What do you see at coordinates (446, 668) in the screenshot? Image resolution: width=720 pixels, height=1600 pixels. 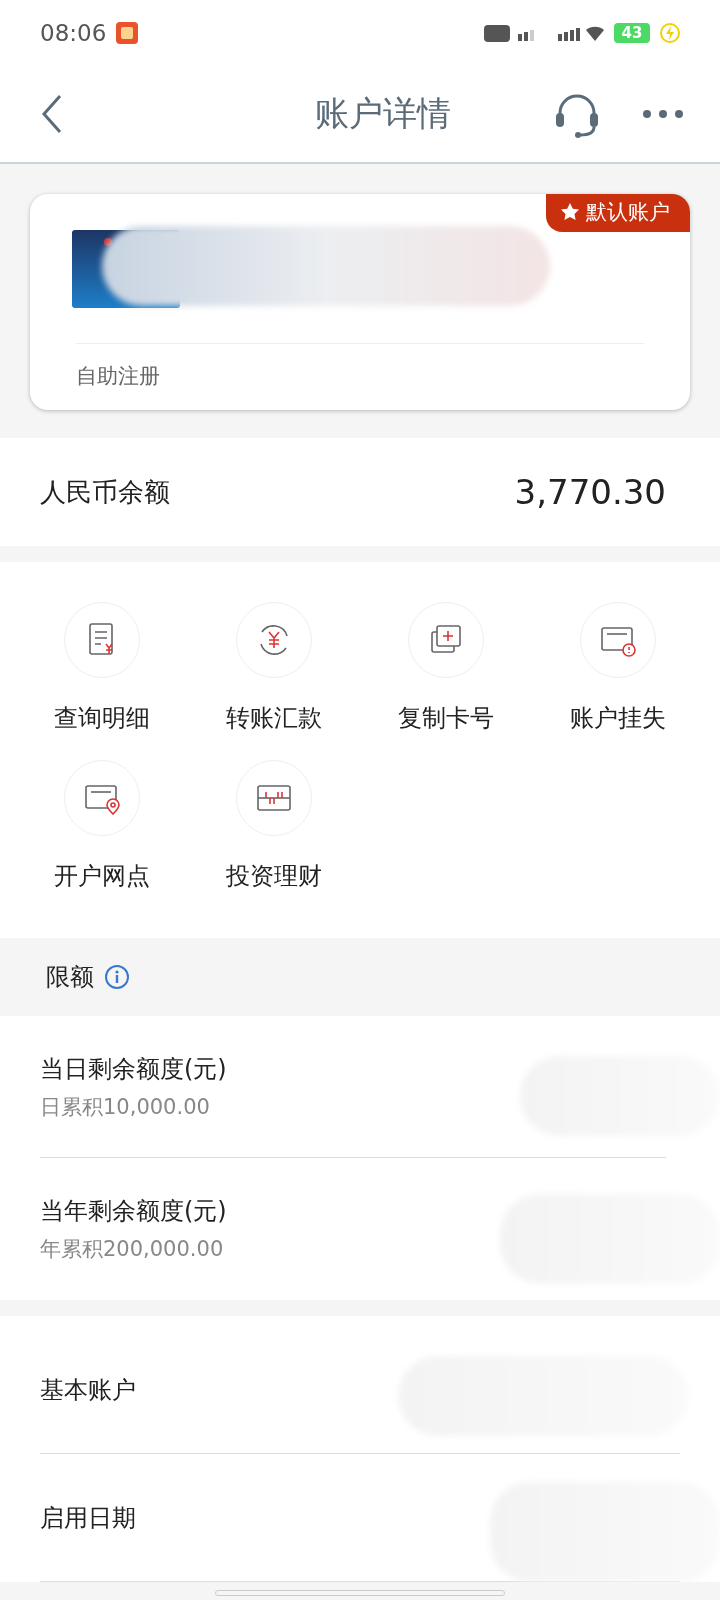 I see `action-button: 复制卡号` at bounding box center [446, 668].